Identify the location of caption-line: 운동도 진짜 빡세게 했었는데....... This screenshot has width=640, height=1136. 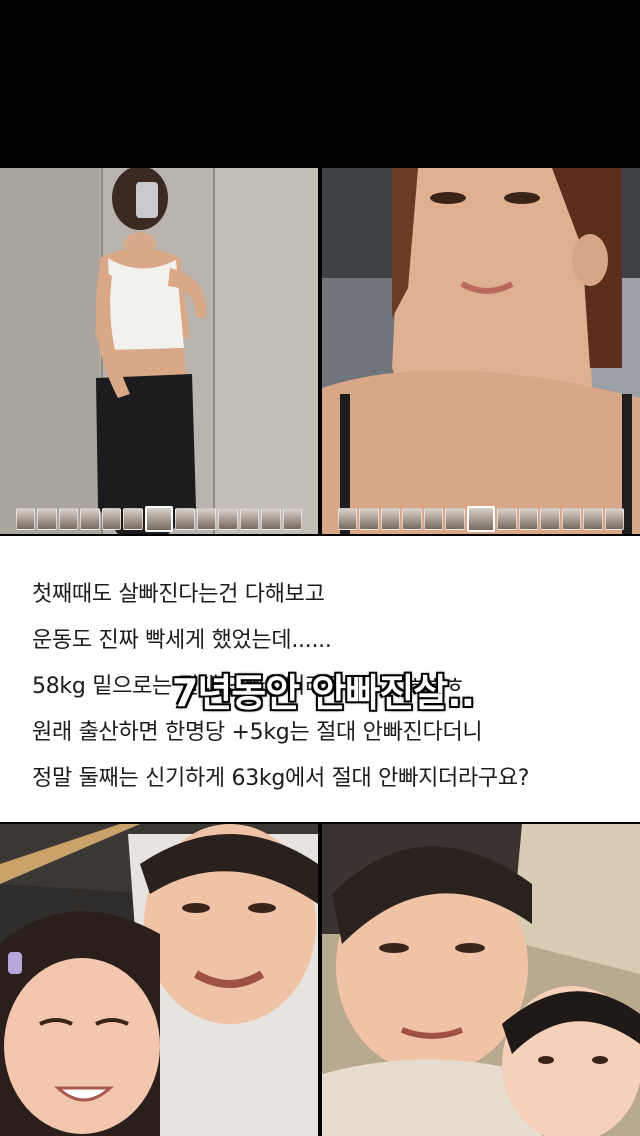
(182, 640).